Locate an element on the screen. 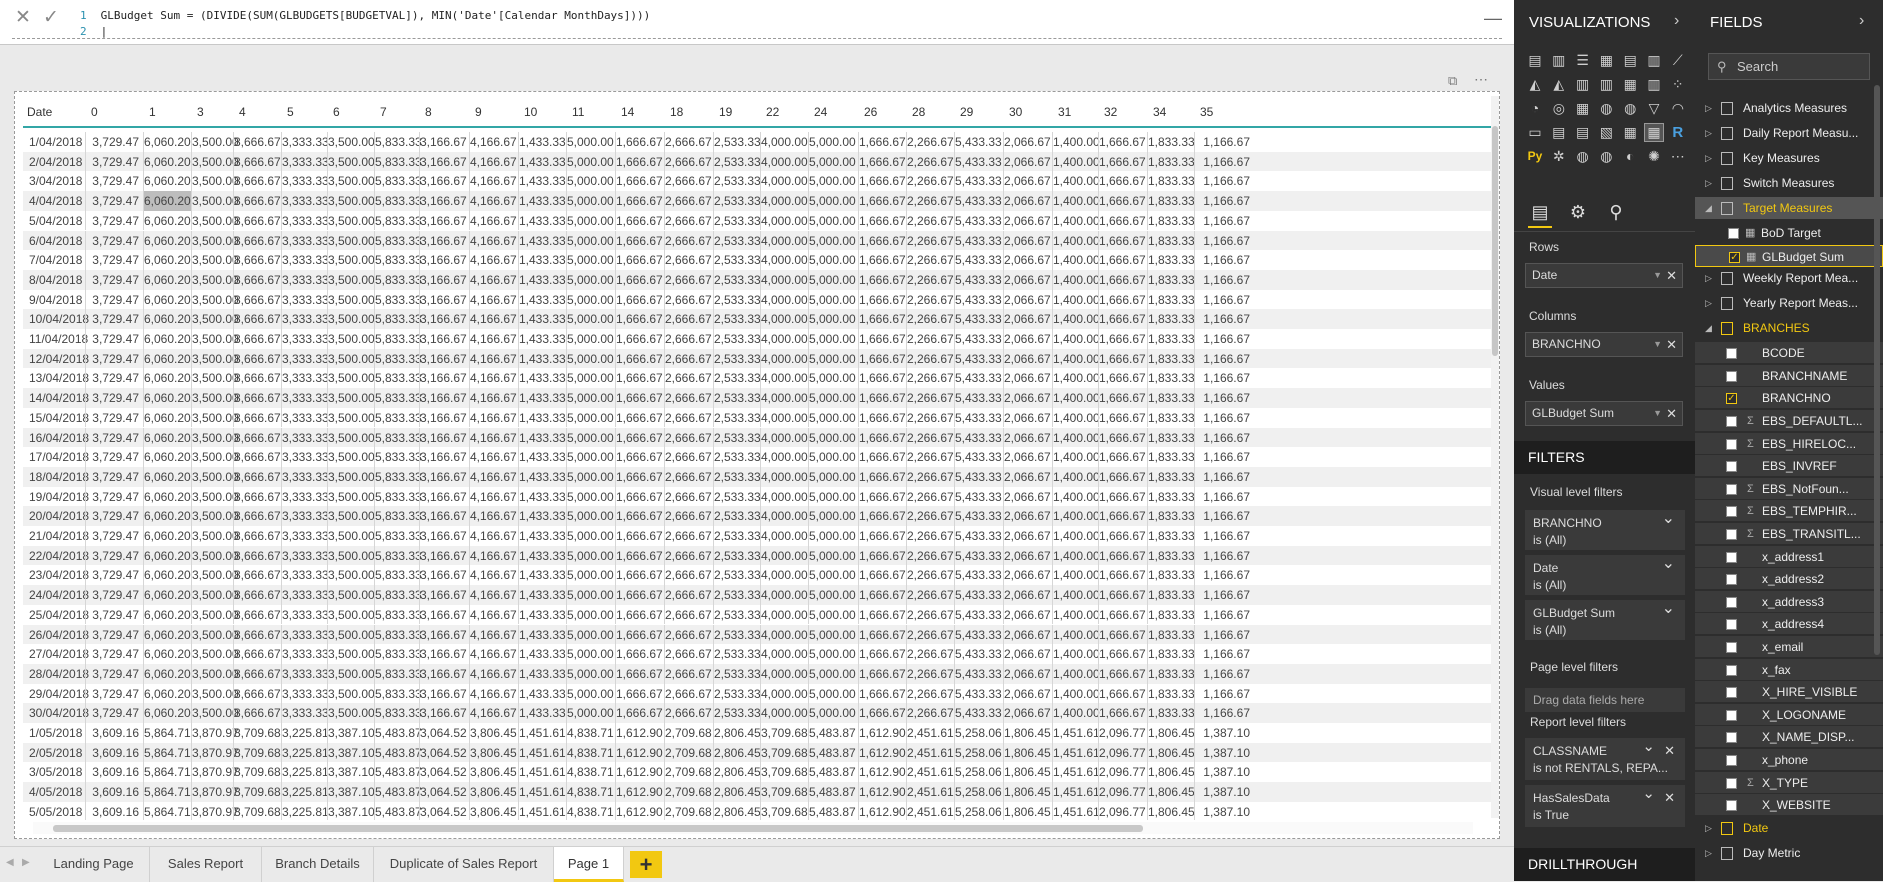  column-header: 32 is located at coordinates (1110, 114).